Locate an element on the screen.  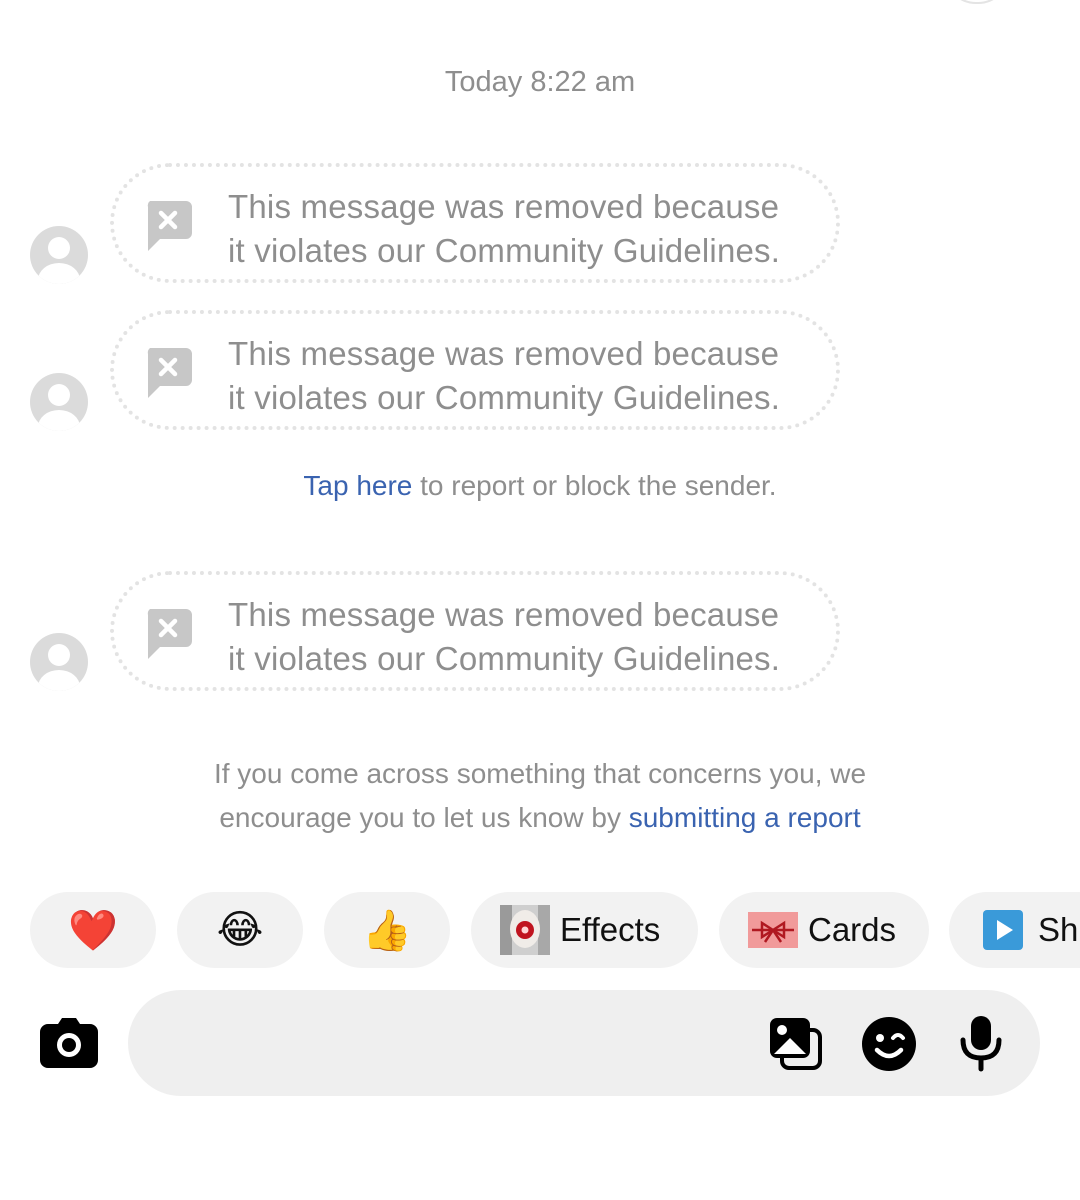
thumbs-up-icon: 👍 is located at coordinates (387, 930).